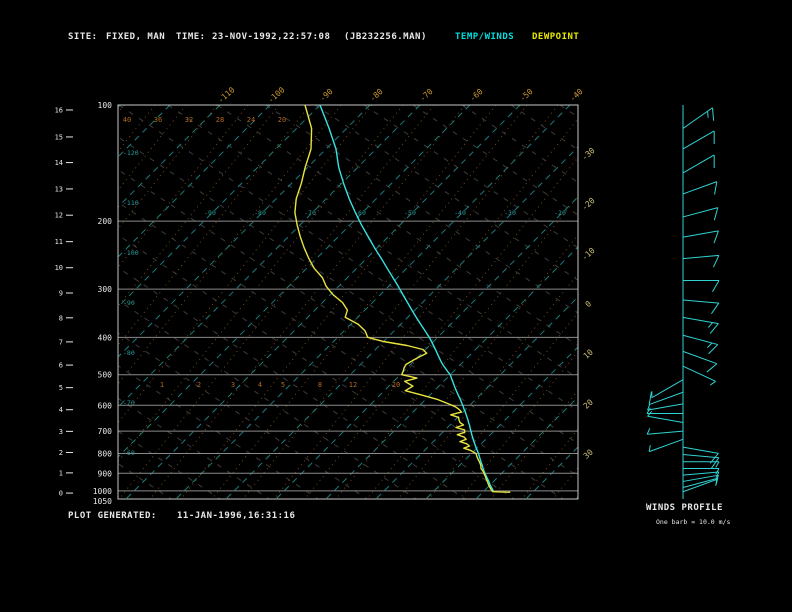 The width and height of the screenshot is (792, 612). I want to click on svg-text: 28, so click(220, 120).